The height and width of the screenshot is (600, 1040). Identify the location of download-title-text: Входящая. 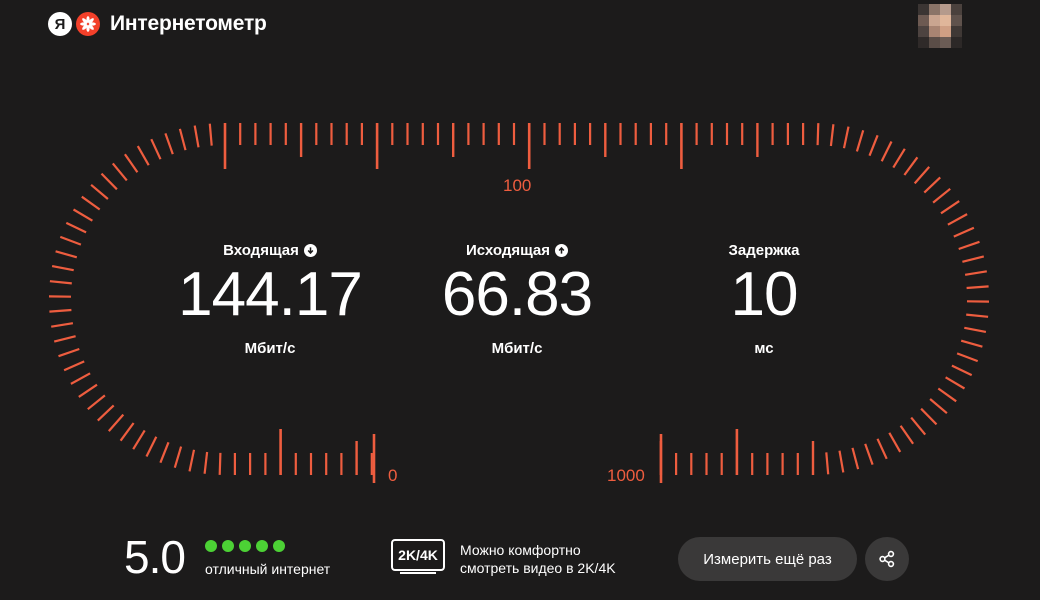
(261, 250).